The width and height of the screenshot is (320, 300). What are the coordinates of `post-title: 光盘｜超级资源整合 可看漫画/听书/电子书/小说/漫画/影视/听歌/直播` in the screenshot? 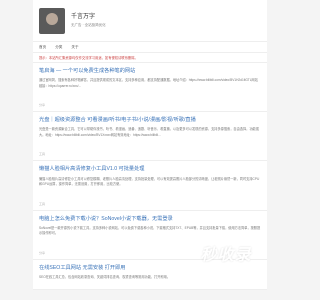 It's located at (150, 120).